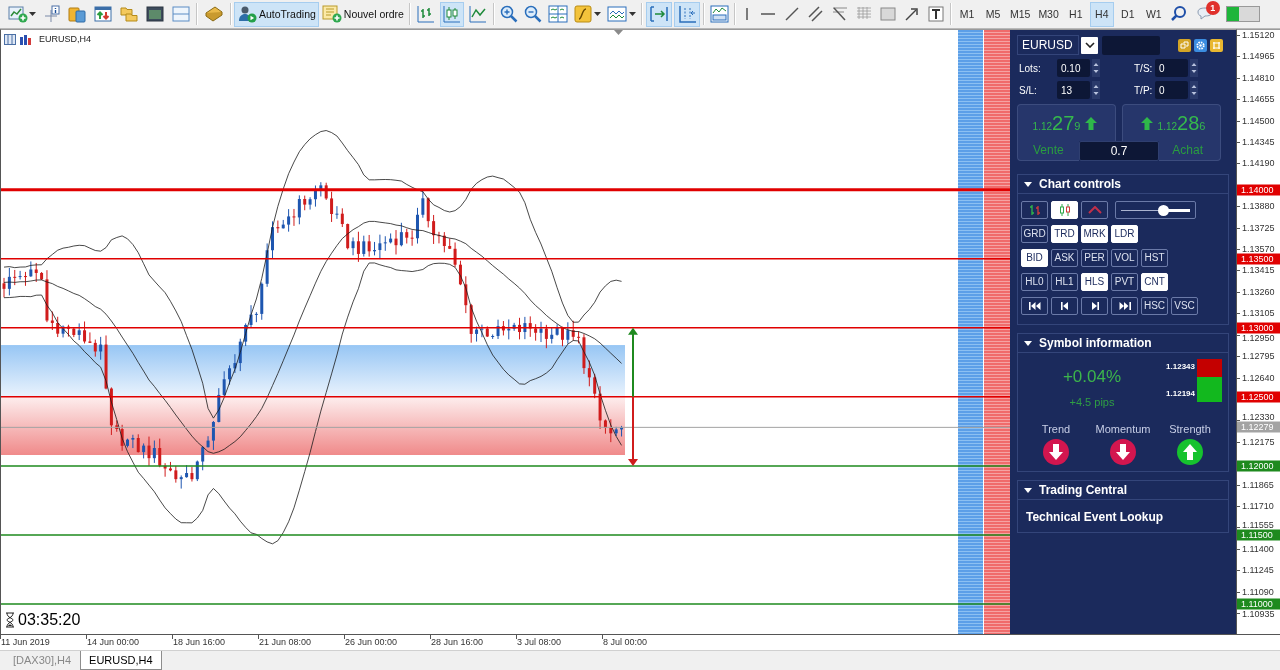 The image size is (1280, 670). I want to click on triangle-marker-icon, so click(618, 32).